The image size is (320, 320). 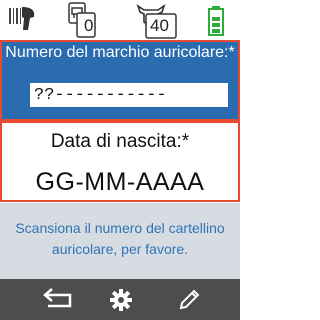 What do you see at coordinates (120, 52) in the screenshot?
I see `eartag-label: Numero del marchio auricolare:*` at bounding box center [120, 52].